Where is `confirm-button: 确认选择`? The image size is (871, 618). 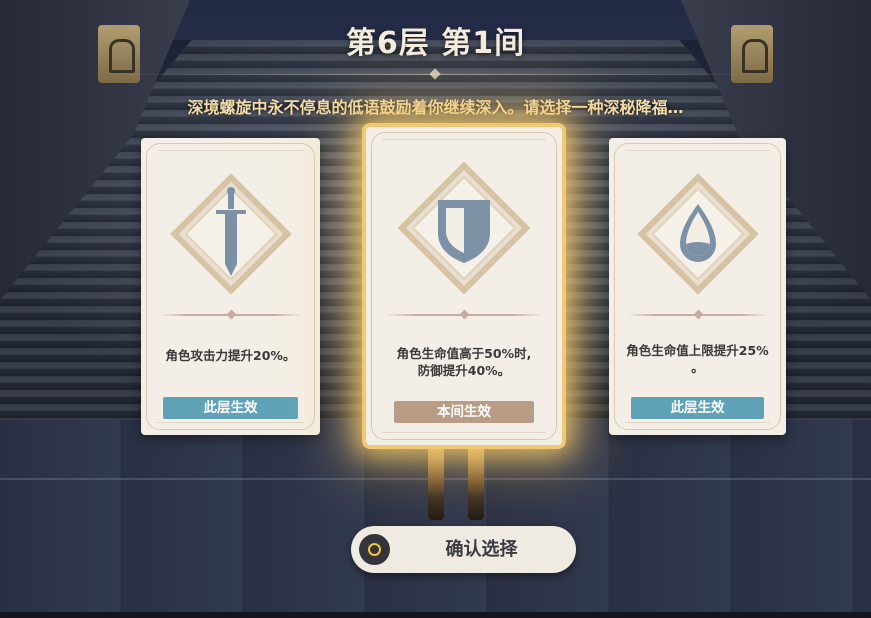
confirm-button: 确认选择 is located at coordinates (463, 549).